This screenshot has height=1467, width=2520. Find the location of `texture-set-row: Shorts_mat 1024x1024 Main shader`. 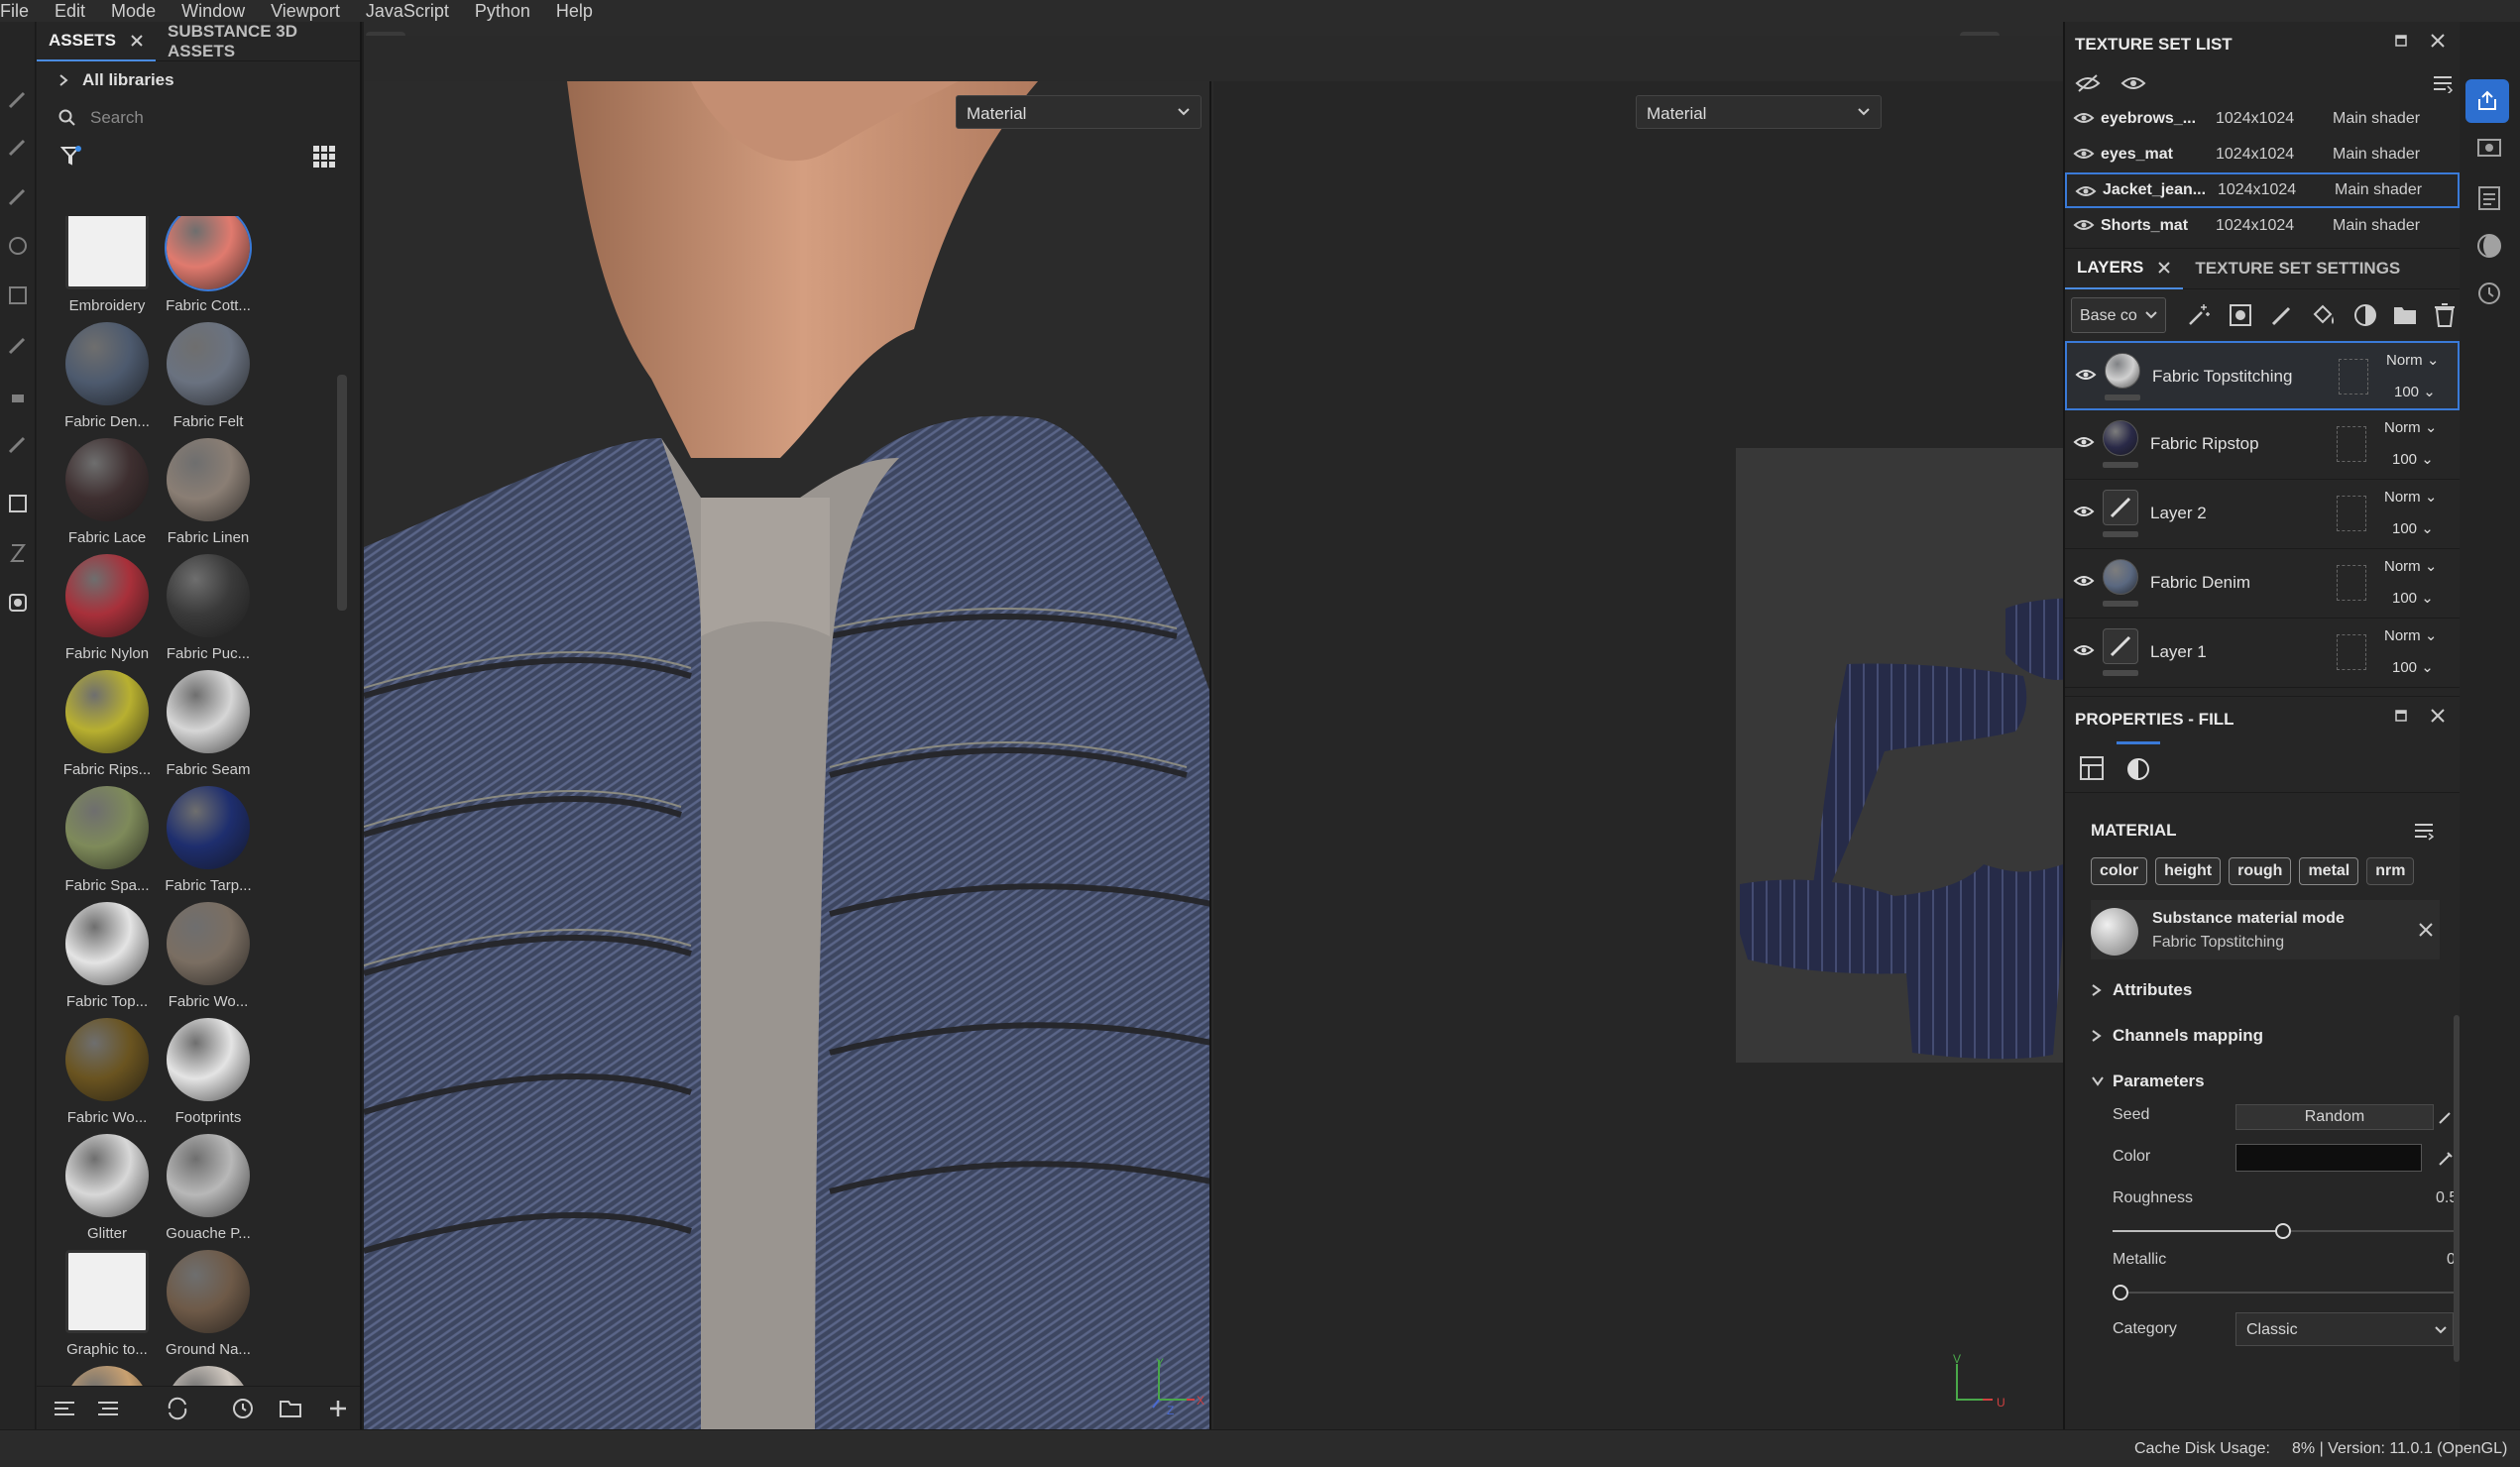

texture-set-row: Shorts_mat 1024x1024 Main shader is located at coordinates (2262, 226).